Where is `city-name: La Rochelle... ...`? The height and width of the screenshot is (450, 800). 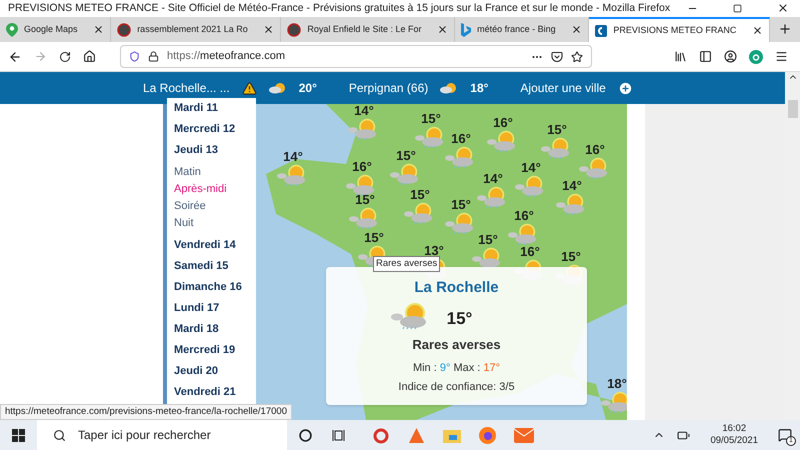
city-name: La Rochelle... ... is located at coordinates (186, 88).